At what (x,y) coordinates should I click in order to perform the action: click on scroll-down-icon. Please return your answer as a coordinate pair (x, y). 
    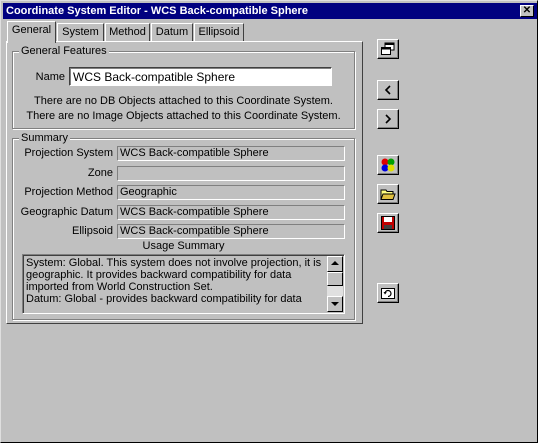
    Looking at the image, I should click on (335, 304).